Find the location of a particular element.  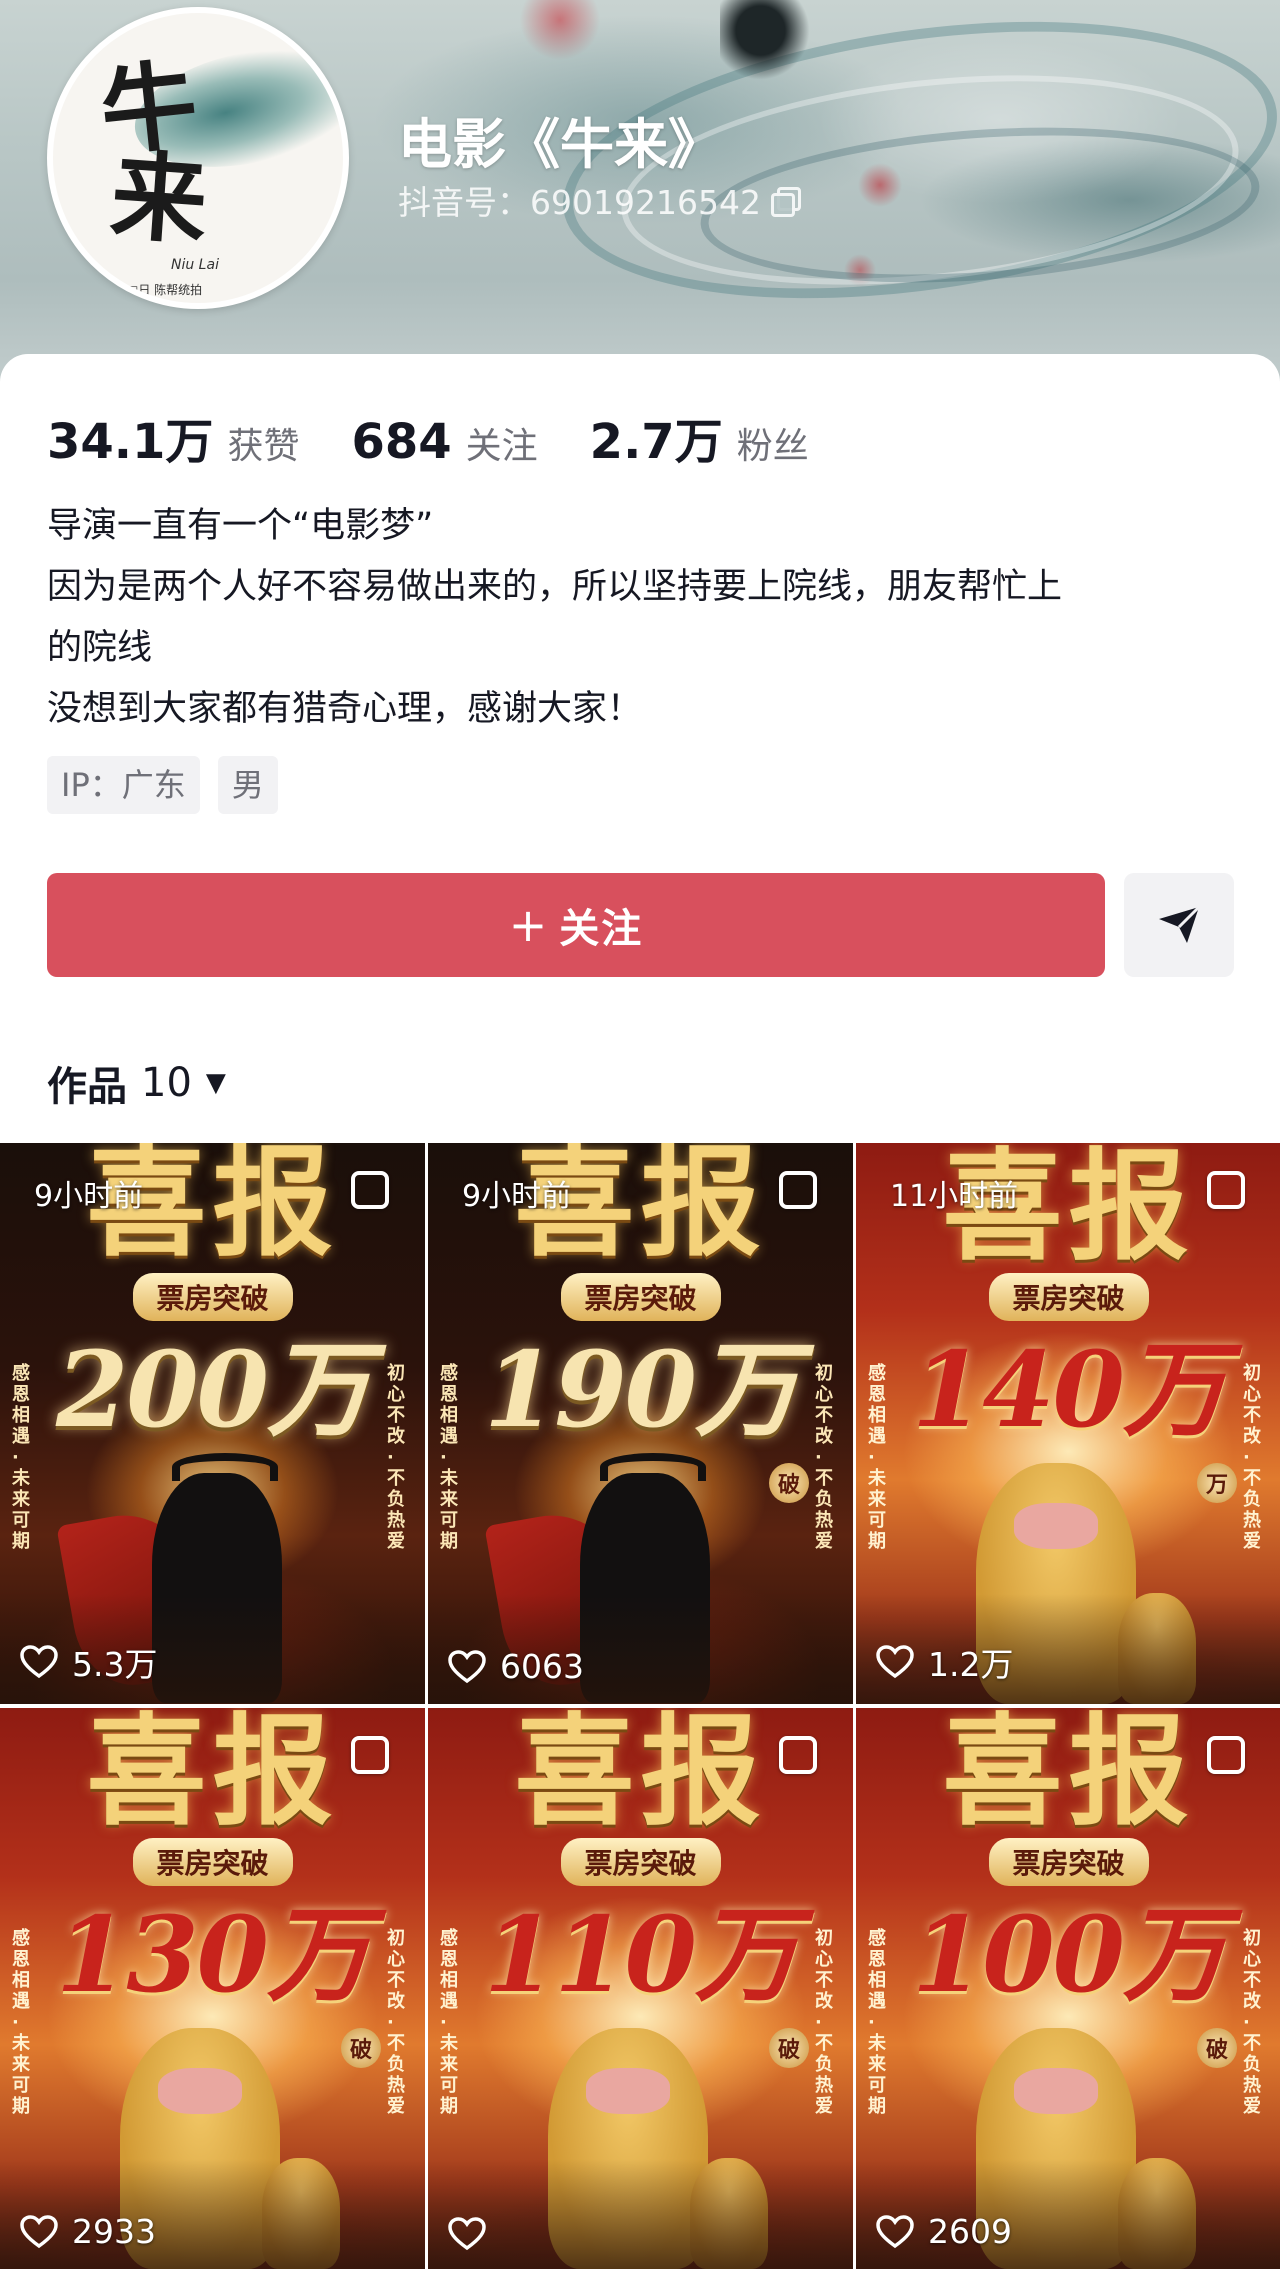

bio-line: 因为是两个人好不容易做出来的，所以坚持要上院线，朋友帮忙上 is located at coordinates (555, 587).